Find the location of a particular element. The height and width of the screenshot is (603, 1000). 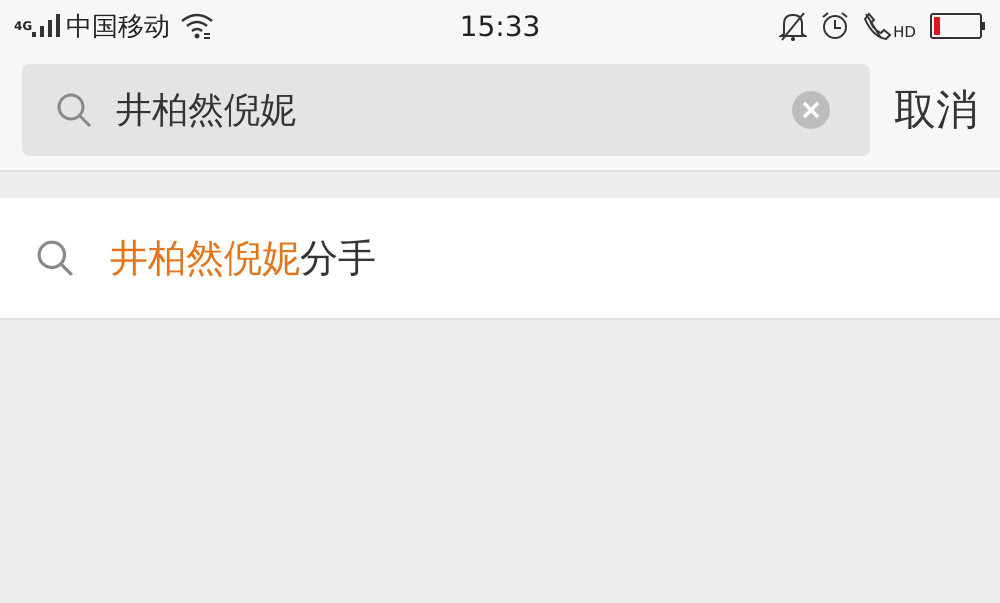

bell-muted-icon is located at coordinates (793, 26).